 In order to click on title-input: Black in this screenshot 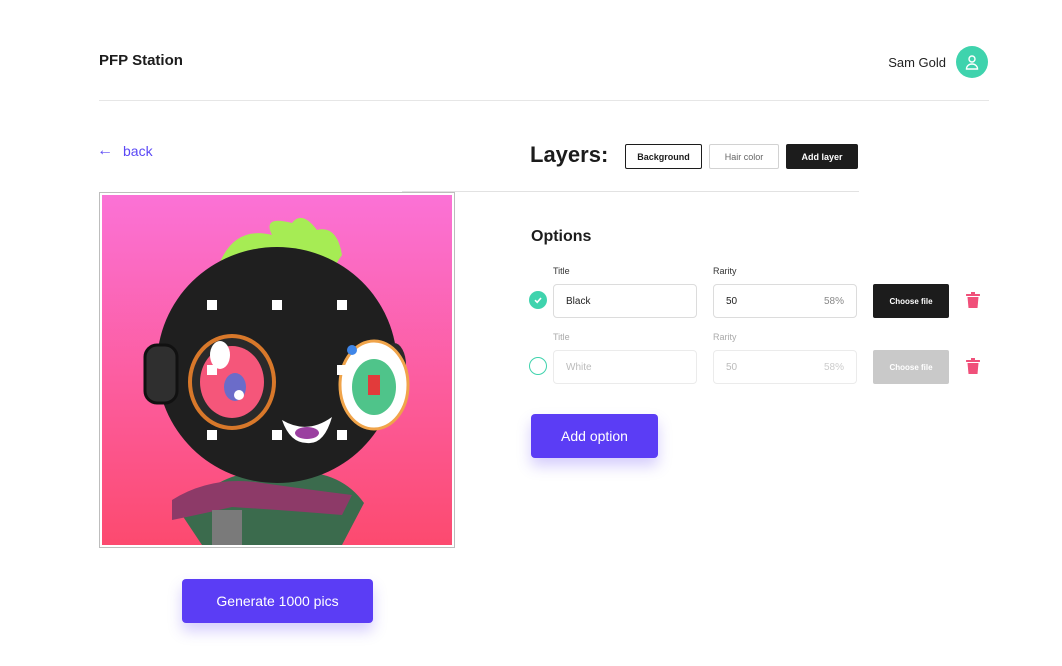, I will do `click(625, 301)`.